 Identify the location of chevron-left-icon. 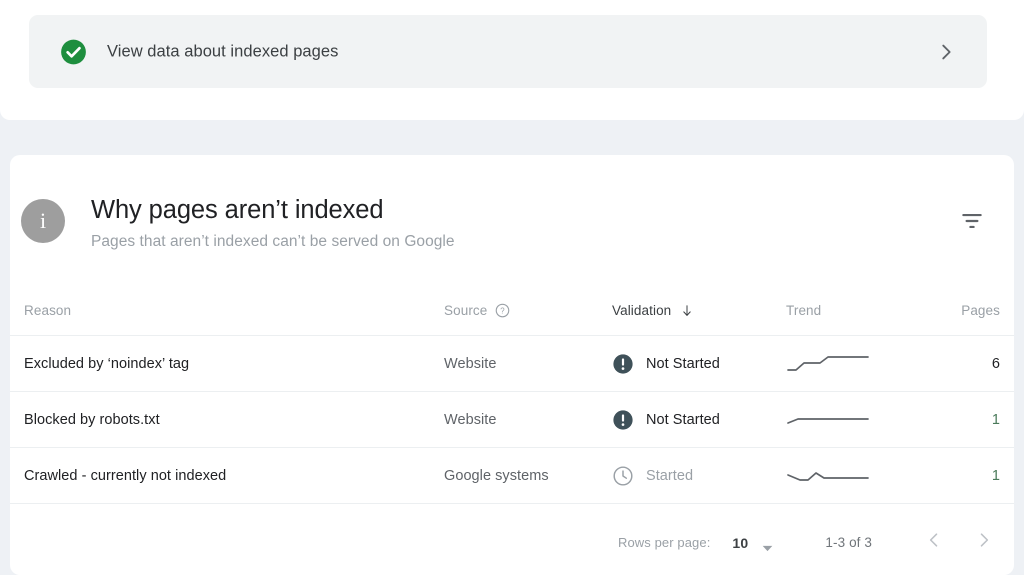
(934, 542).